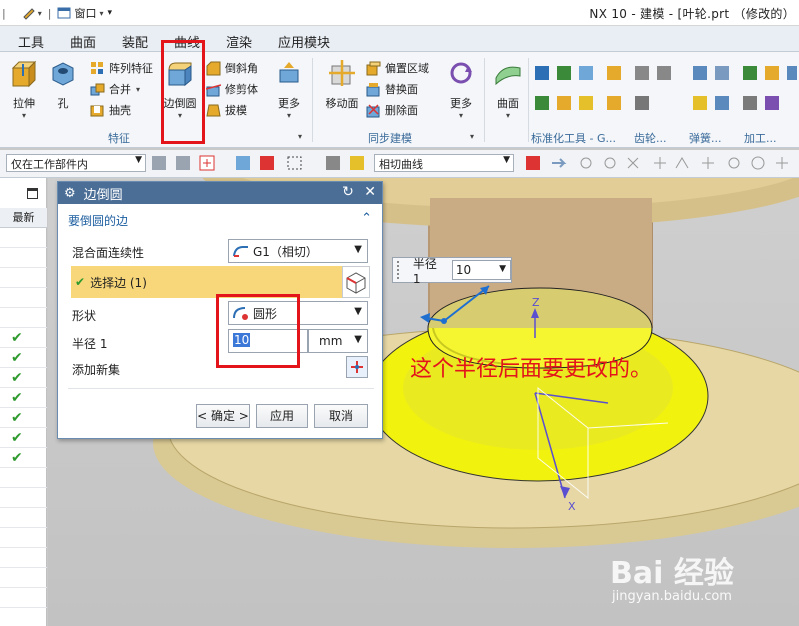 This screenshot has width=799, height=626. What do you see at coordinates (183, 92) in the screenshot?
I see `highlight-edge-blend-button` at bounding box center [183, 92].